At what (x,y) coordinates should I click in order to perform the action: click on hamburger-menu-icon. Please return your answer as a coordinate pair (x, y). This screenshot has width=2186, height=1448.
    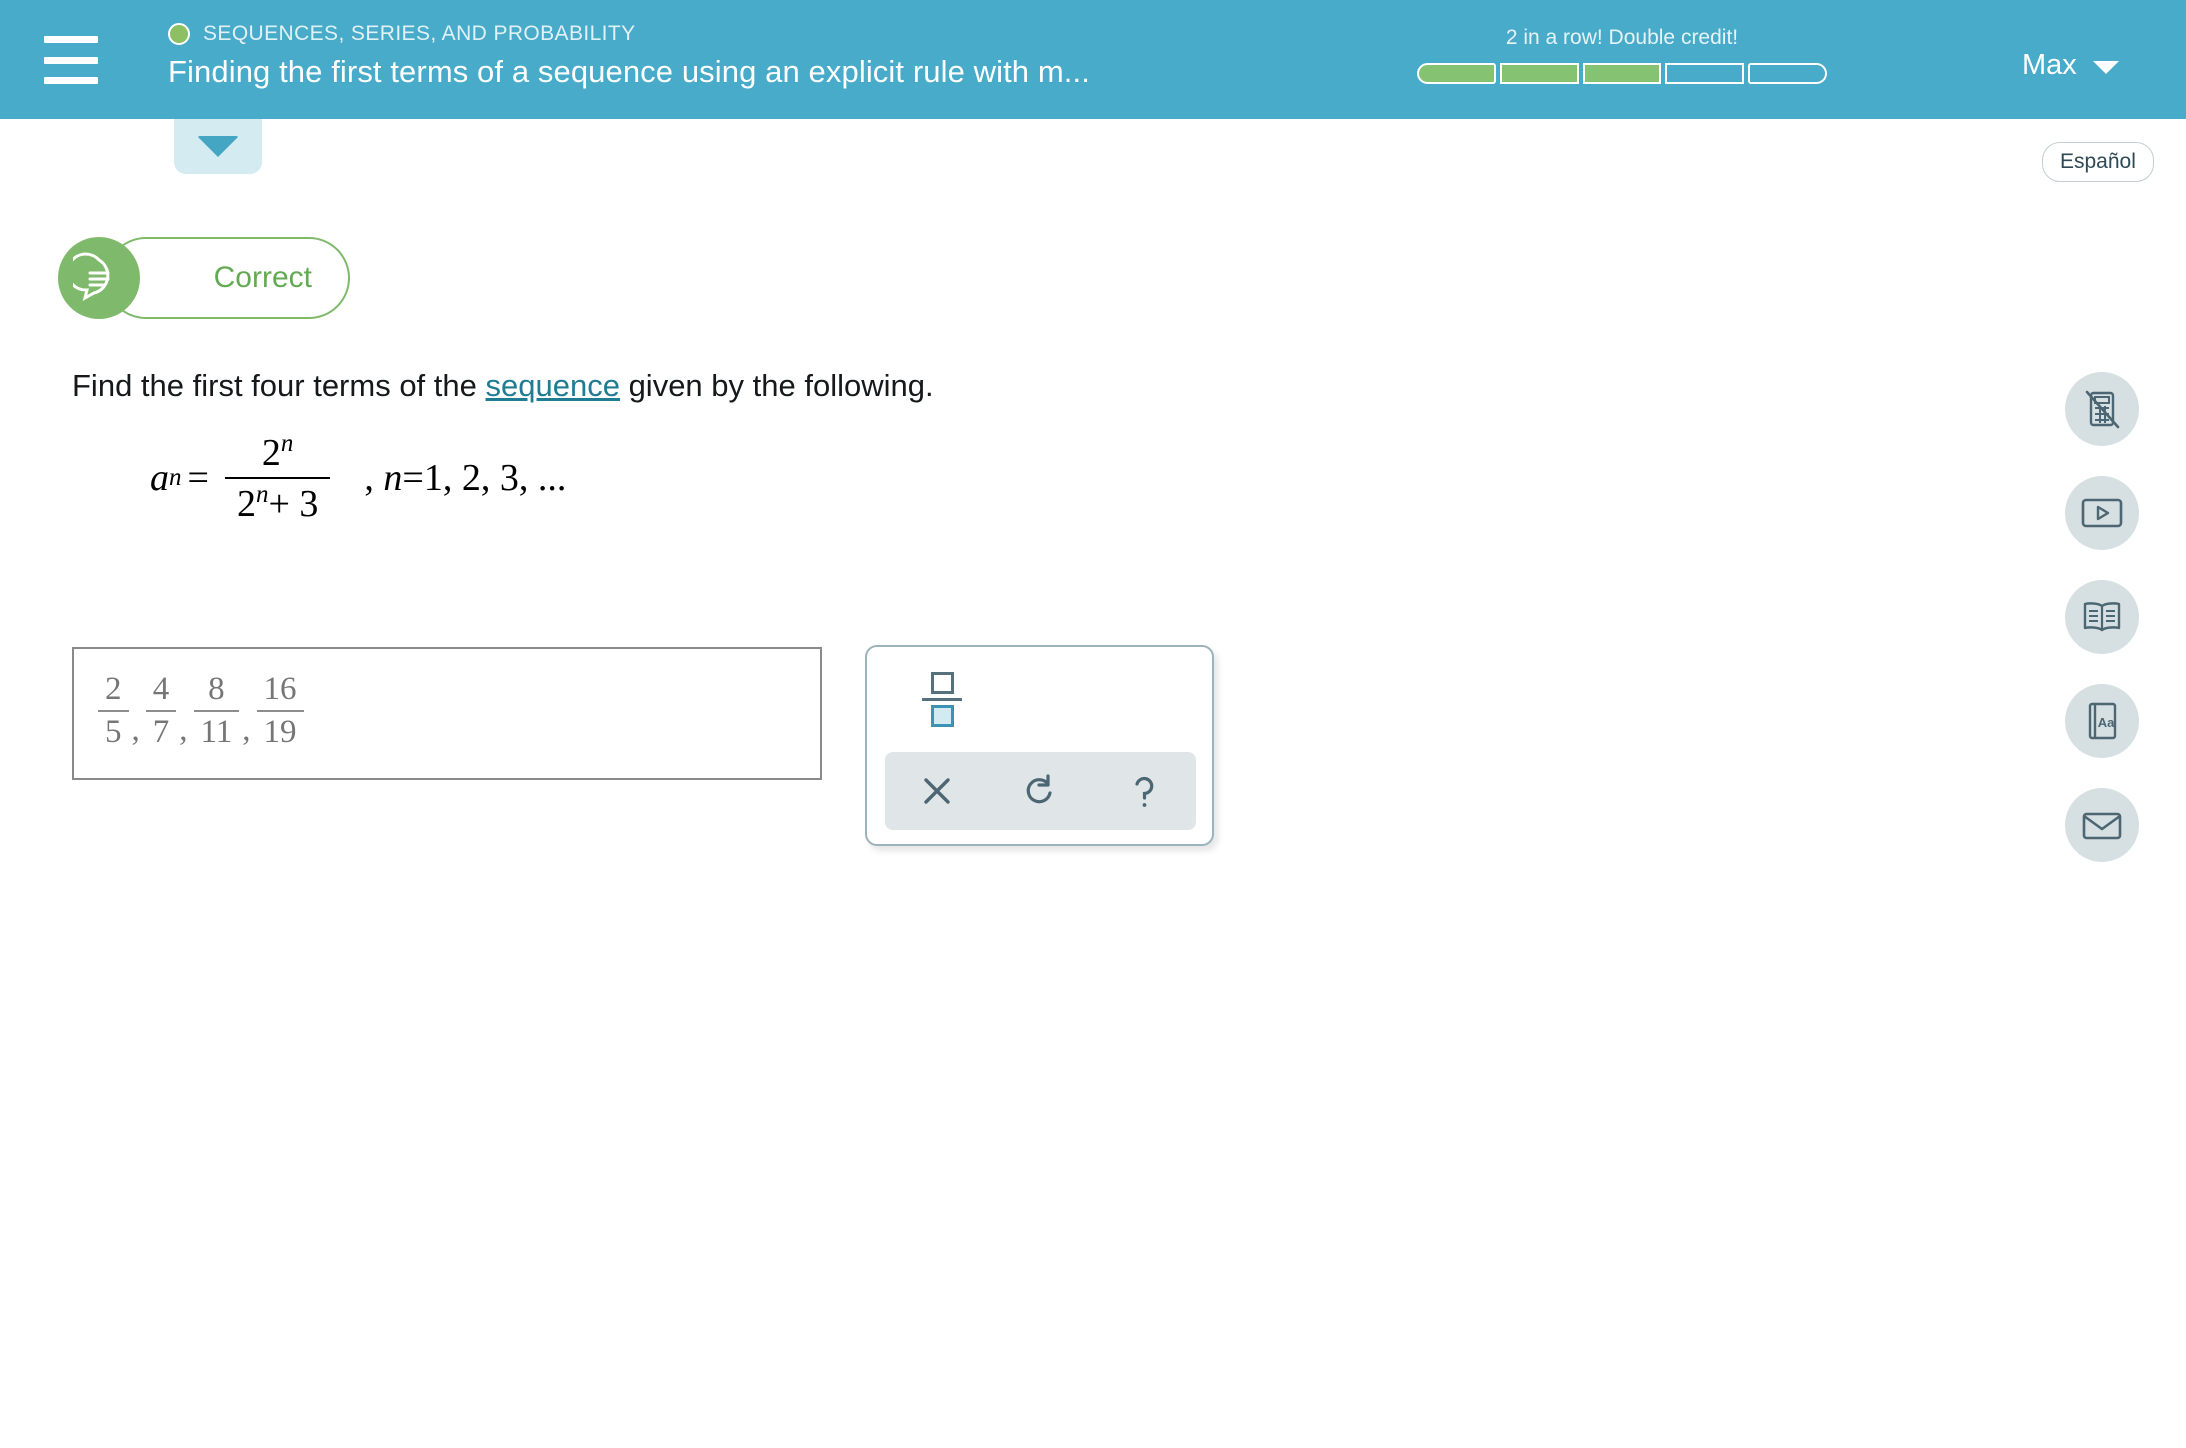
    Looking at the image, I should click on (71, 60).